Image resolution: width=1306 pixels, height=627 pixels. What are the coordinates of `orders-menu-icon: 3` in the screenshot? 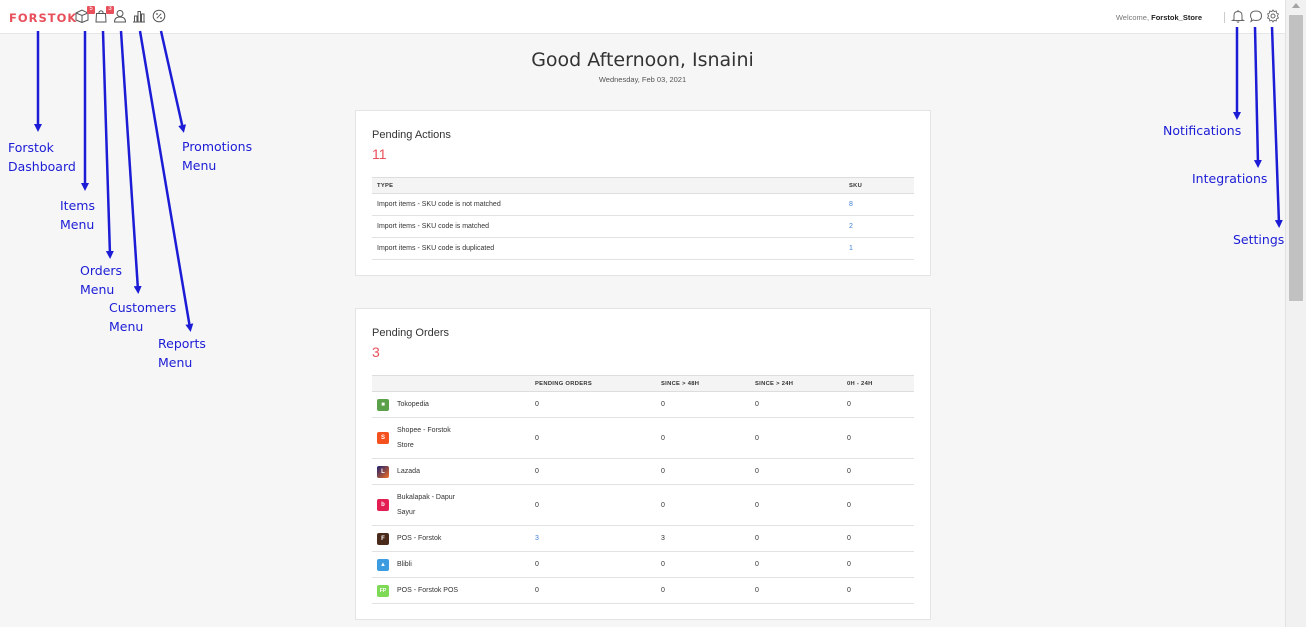 It's located at (104, 14).